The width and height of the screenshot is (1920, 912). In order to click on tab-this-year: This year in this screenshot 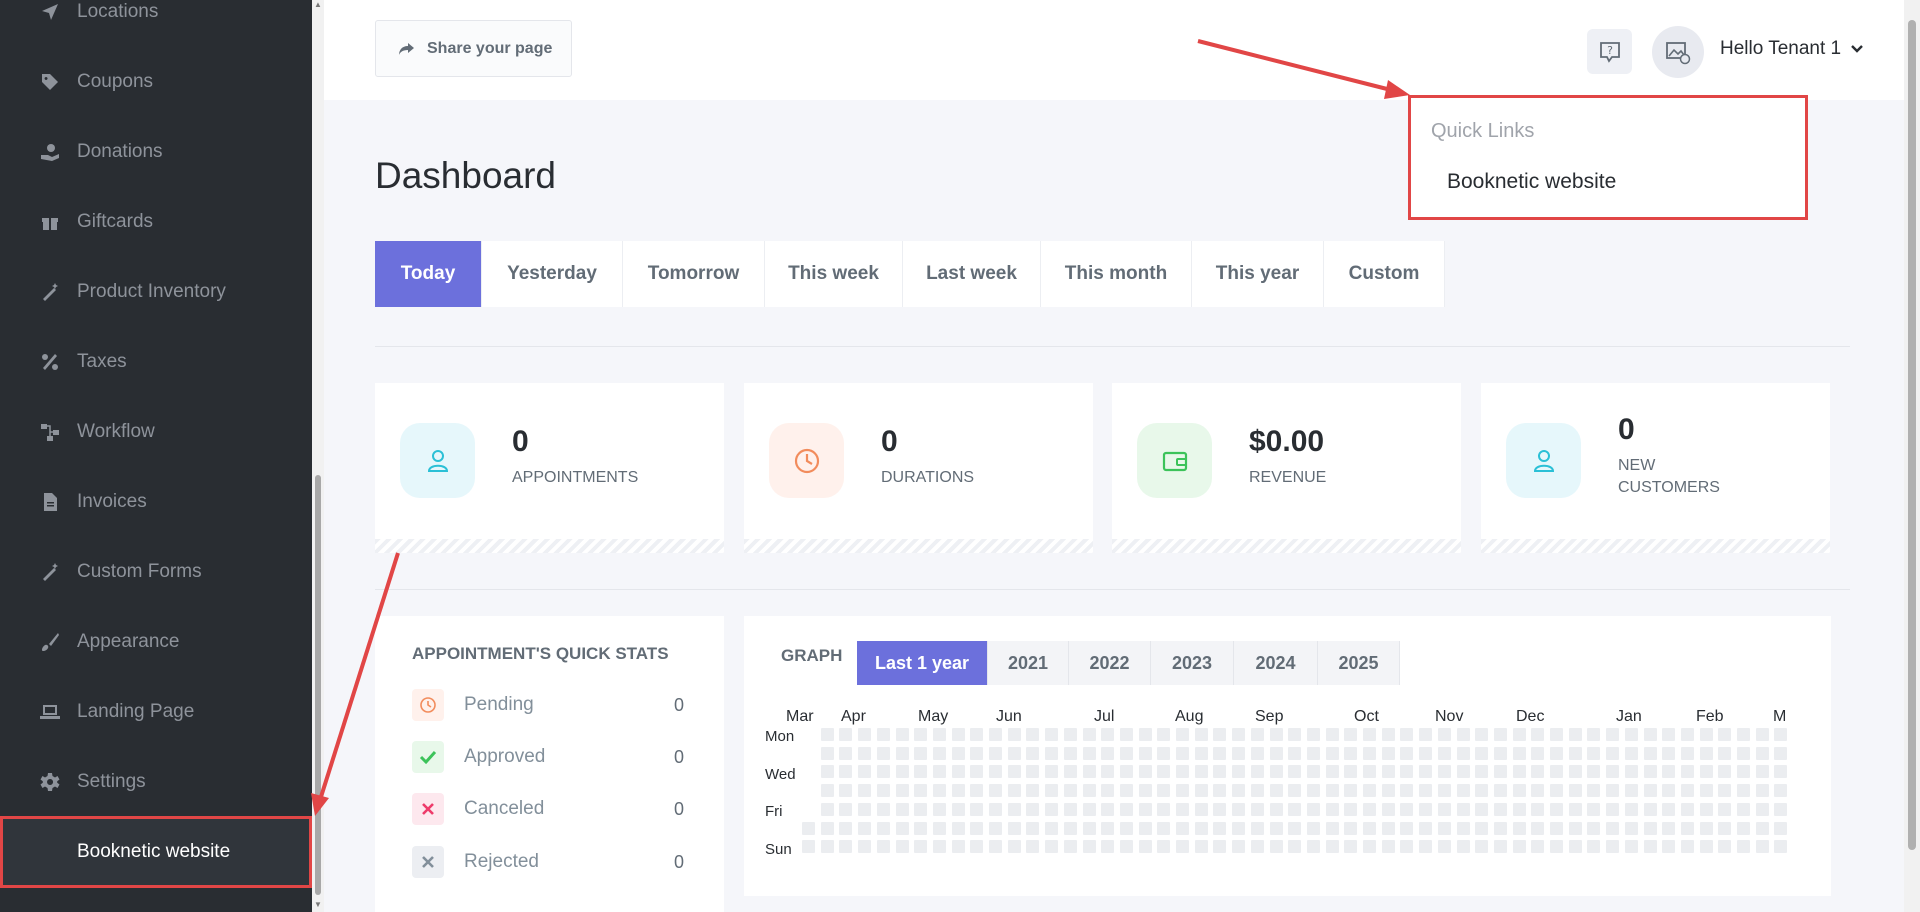, I will do `click(1258, 274)`.